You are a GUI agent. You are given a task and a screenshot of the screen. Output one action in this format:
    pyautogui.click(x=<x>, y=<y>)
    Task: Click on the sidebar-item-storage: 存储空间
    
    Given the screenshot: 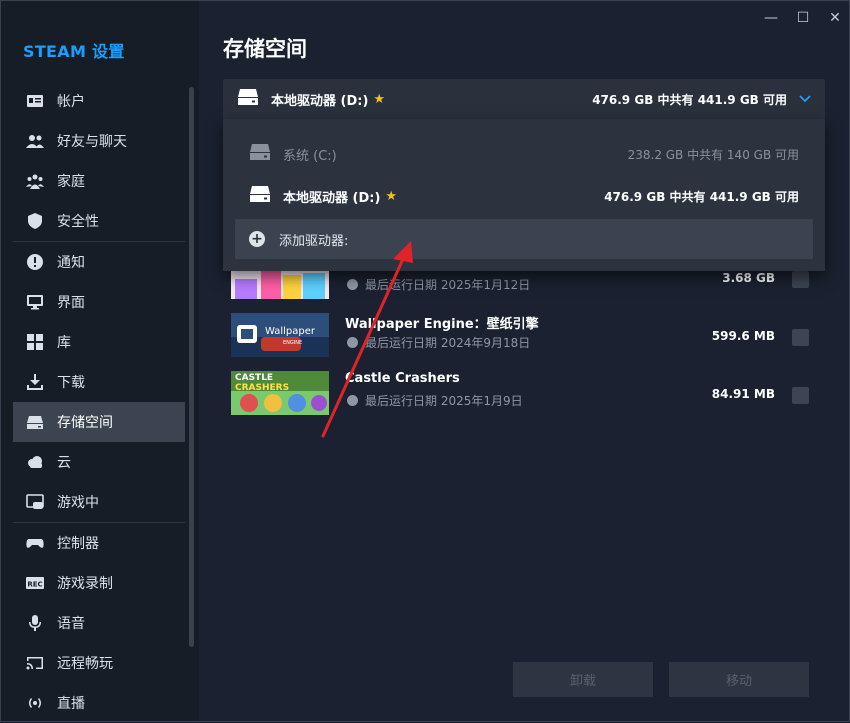 What is the action you would take?
    pyautogui.click(x=99, y=422)
    